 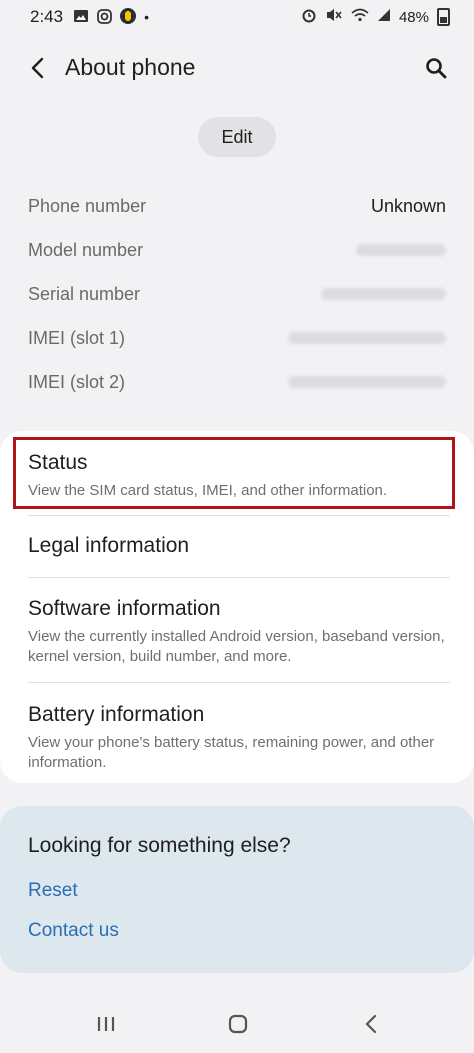 I want to click on status-bar-right: 48%, so click(x=375, y=17).